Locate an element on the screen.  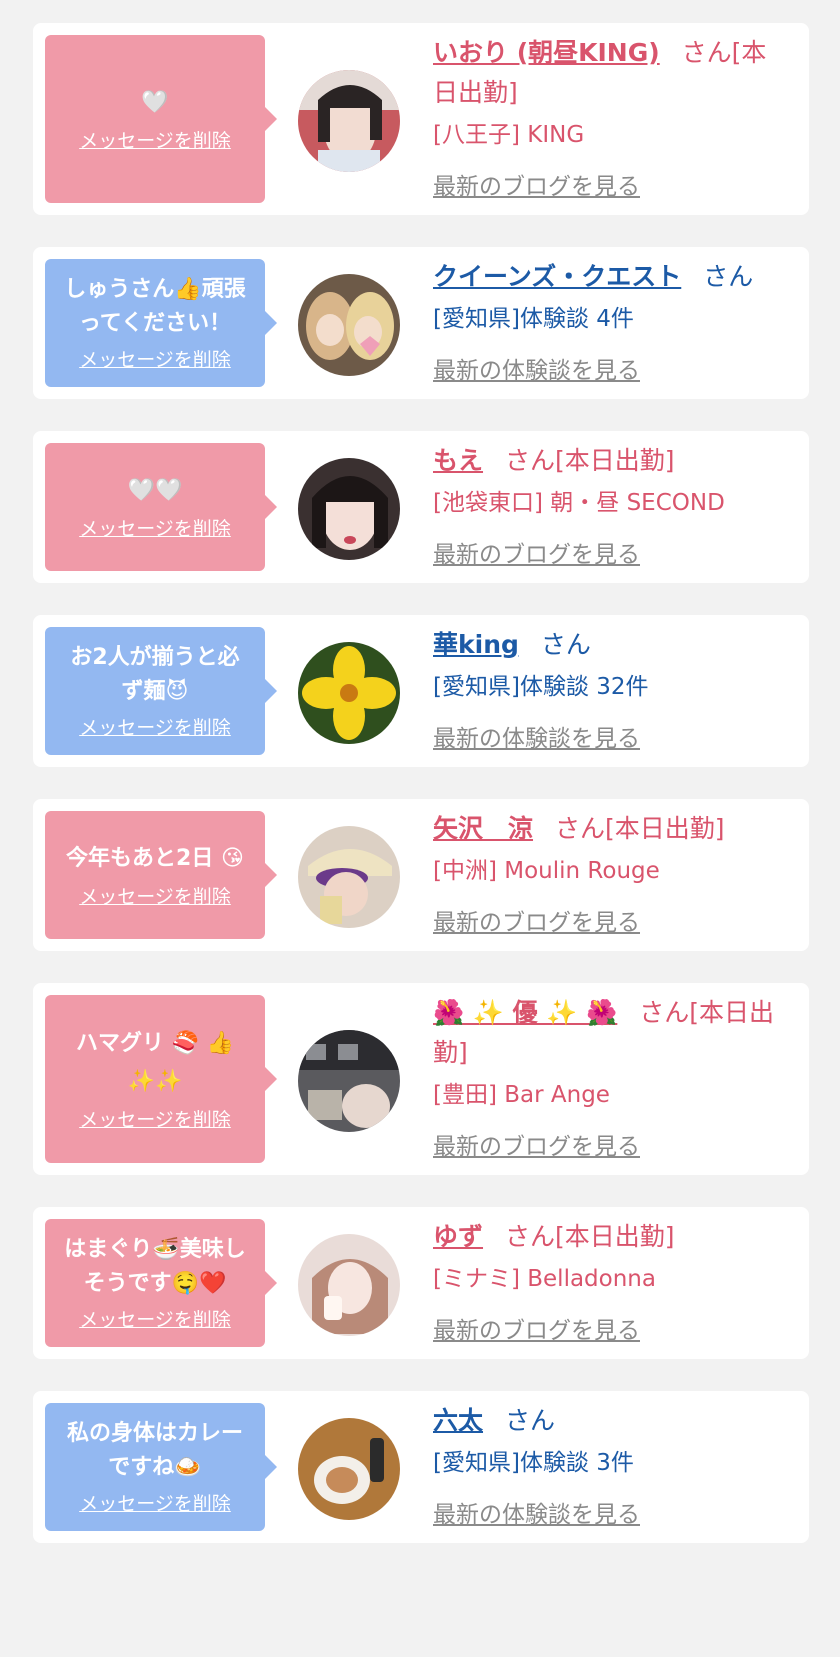
shop-info: クイーンズ・クエスト さん [愛知県]体験談 4件 最新の体験談を見る is located at coordinates (612, 321).